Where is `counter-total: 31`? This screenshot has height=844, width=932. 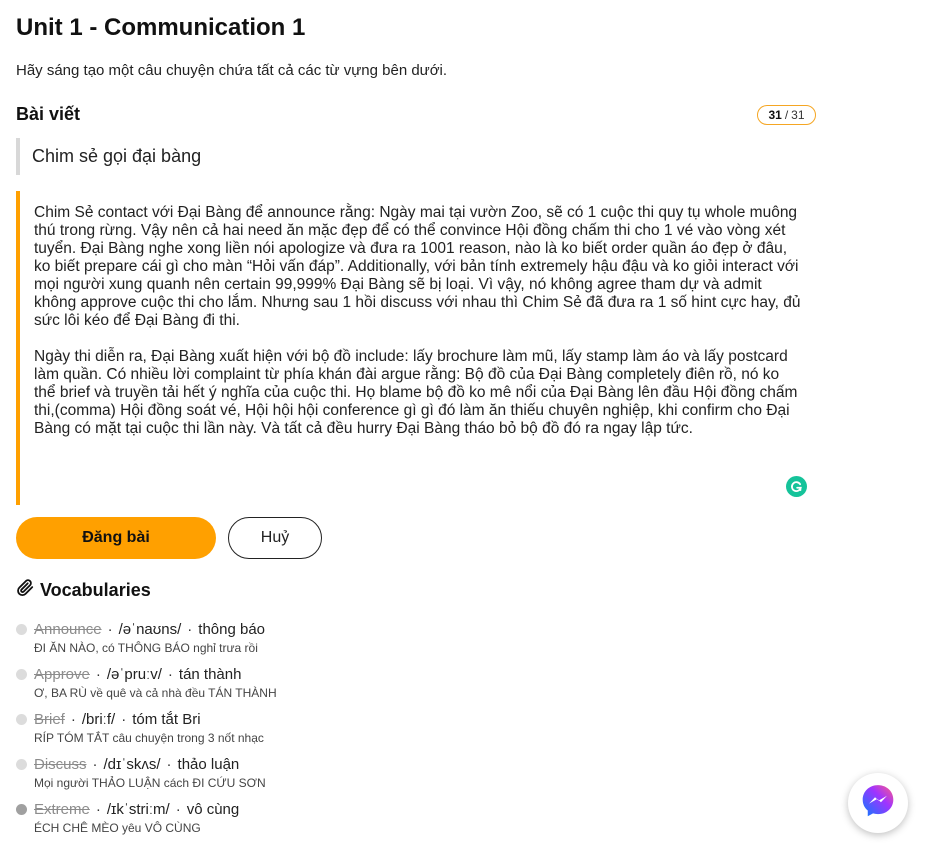
counter-total: 31 is located at coordinates (798, 115).